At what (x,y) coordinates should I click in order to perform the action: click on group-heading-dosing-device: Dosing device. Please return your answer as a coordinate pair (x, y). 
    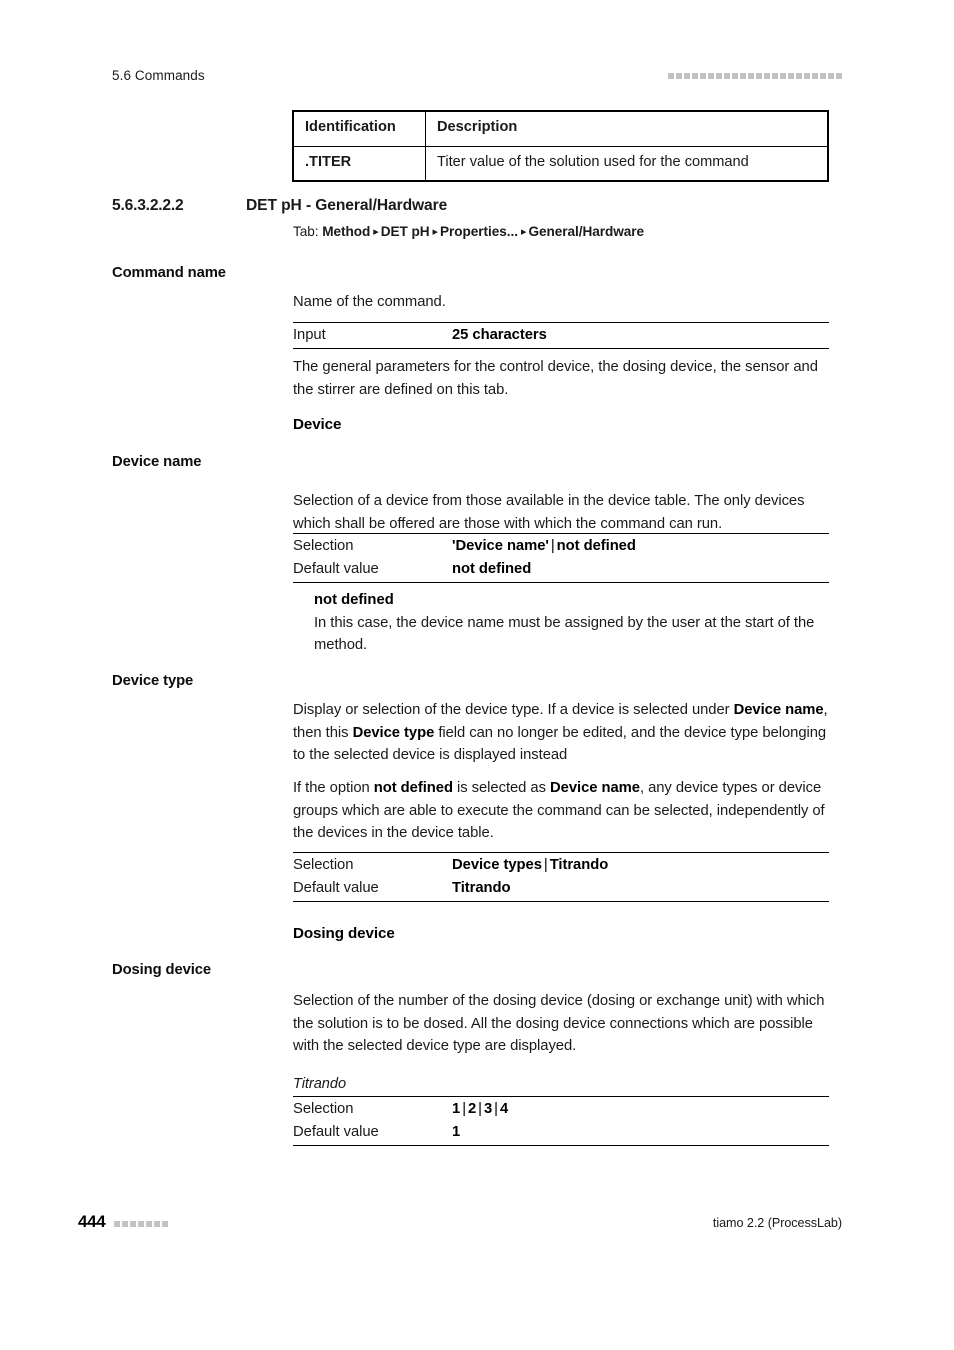
    Looking at the image, I should click on (561, 933).